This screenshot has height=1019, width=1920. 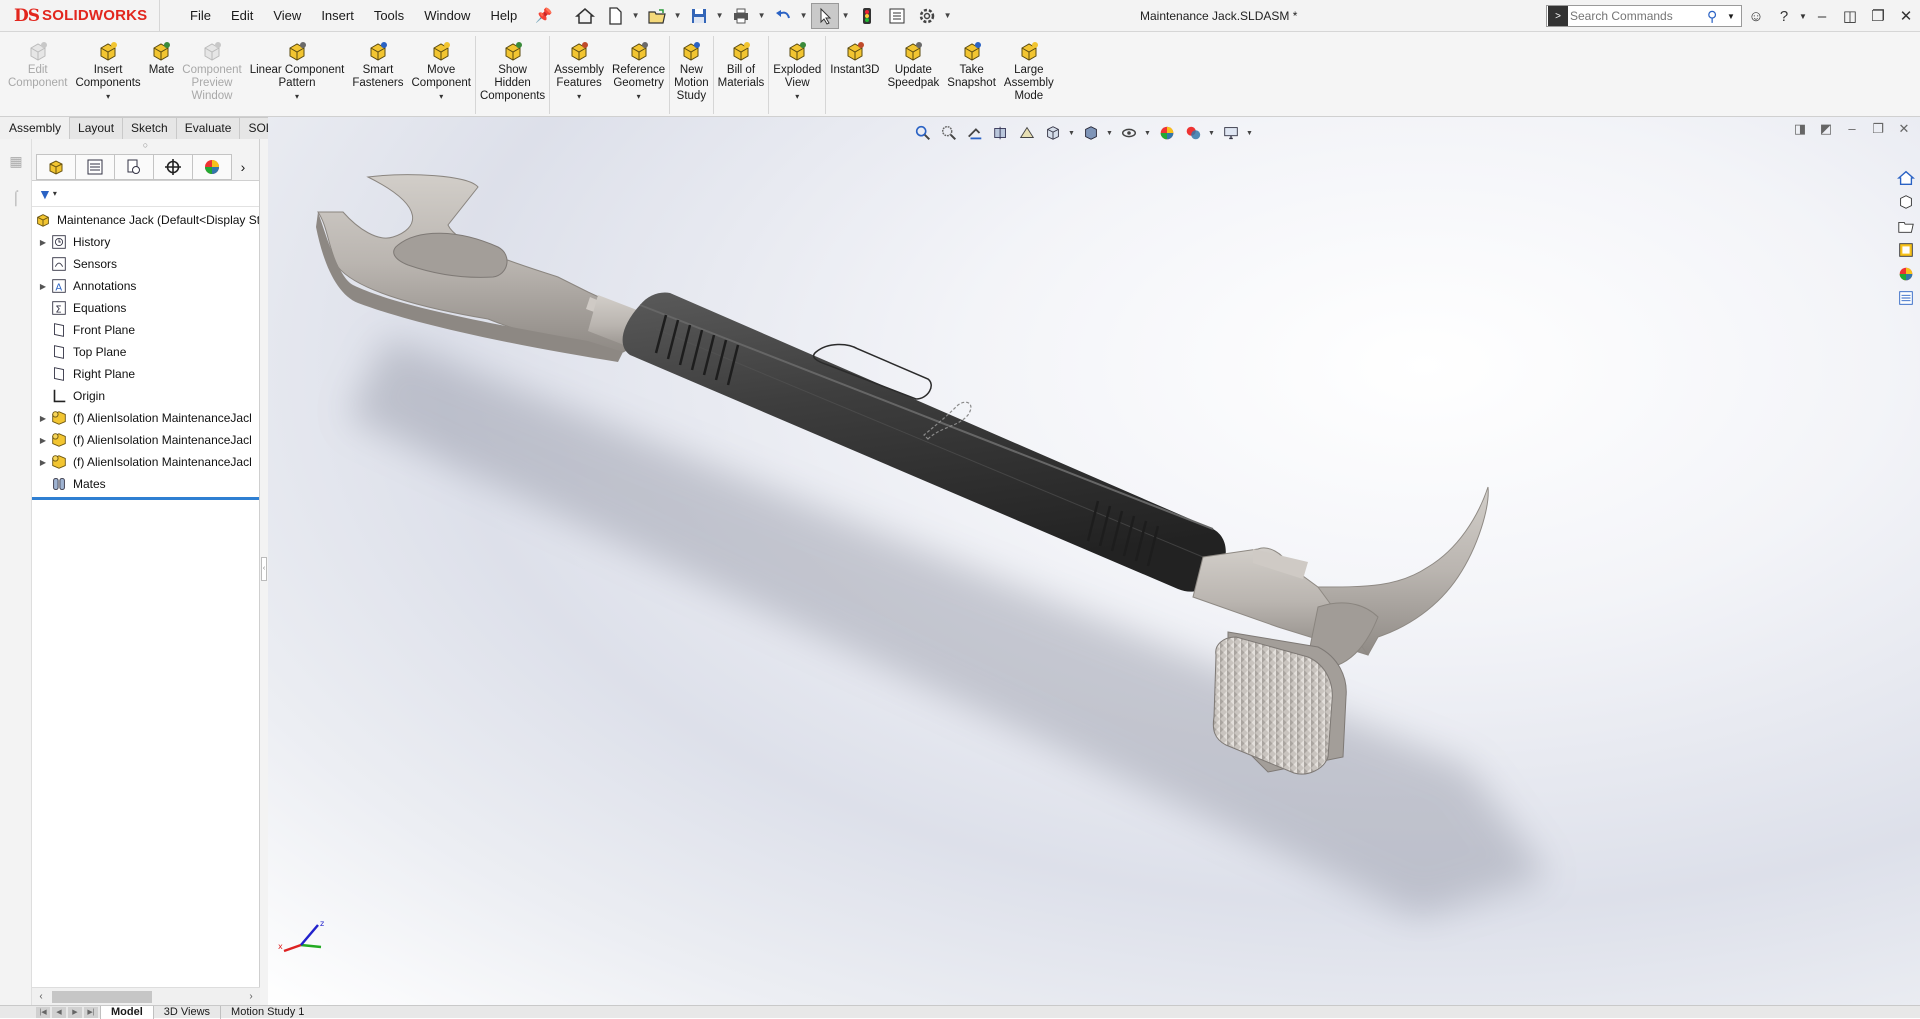 What do you see at coordinates (377, 74) in the screenshot?
I see `smart-fasteners-button: Smart Fasteners` at bounding box center [377, 74].